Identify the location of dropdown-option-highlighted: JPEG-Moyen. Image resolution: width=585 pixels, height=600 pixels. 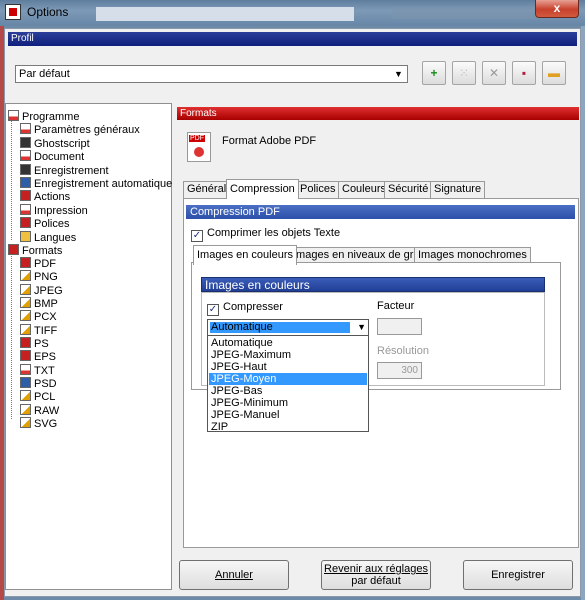
(288, 379).